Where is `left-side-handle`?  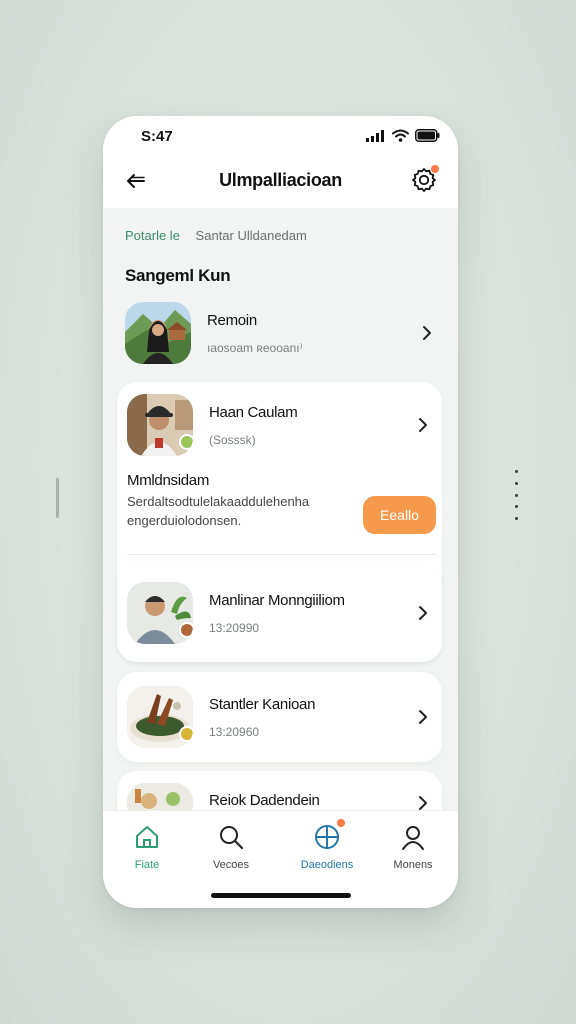 left-side-handle is located at coordinates (57, 498).